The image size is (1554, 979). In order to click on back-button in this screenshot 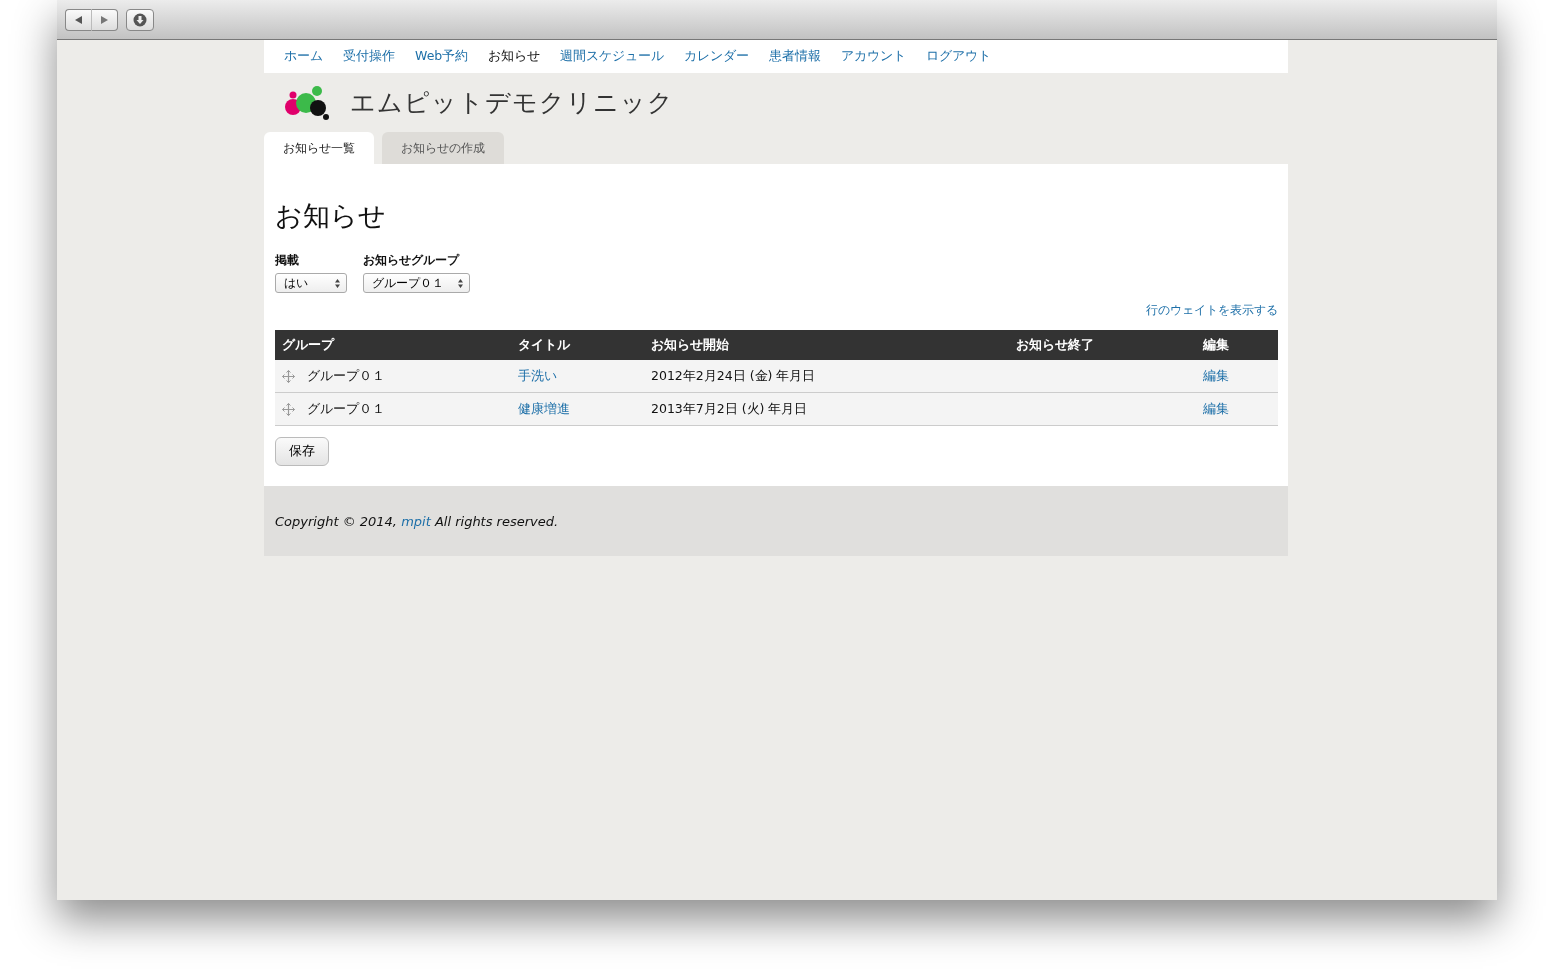, I will do `click(78, 19)`.